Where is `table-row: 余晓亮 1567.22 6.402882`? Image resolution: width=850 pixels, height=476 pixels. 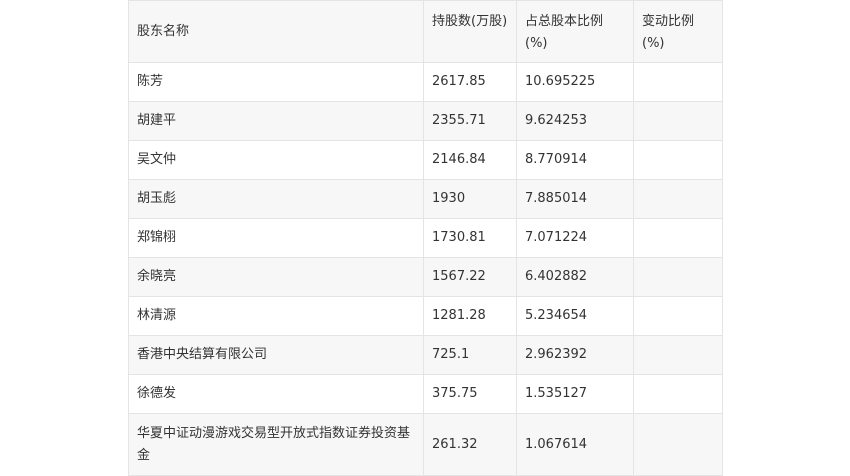 table-row: 余晓亮 1567.22 6.402882 is located at coordinates (425, 277).